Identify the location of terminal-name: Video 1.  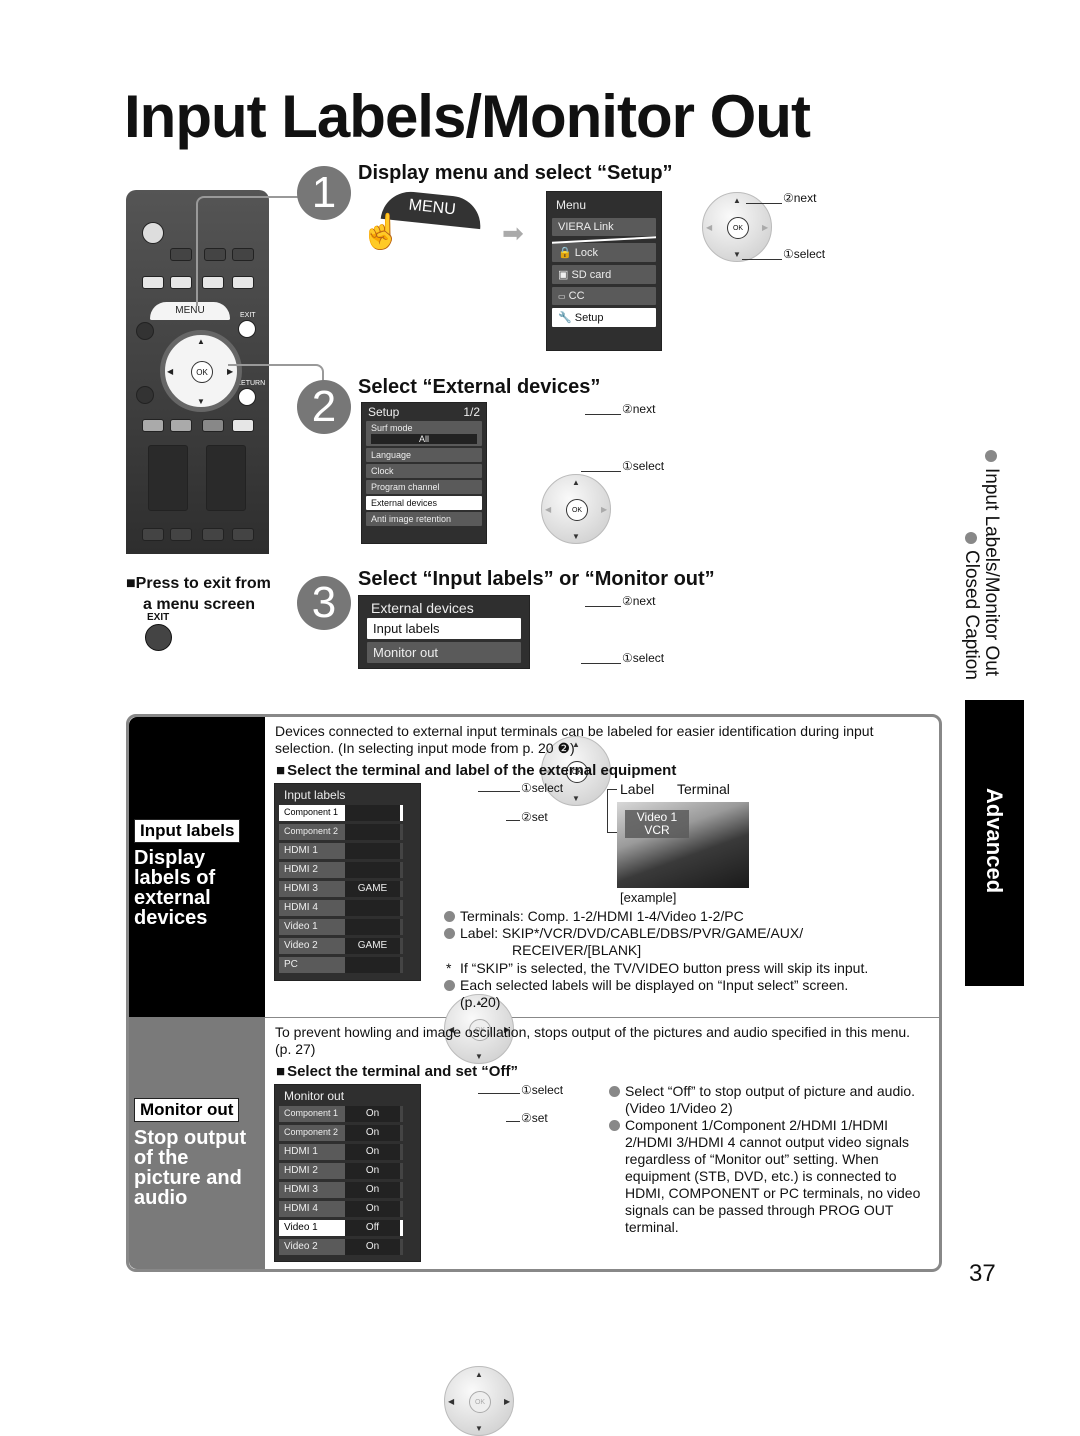
(312, 1228).